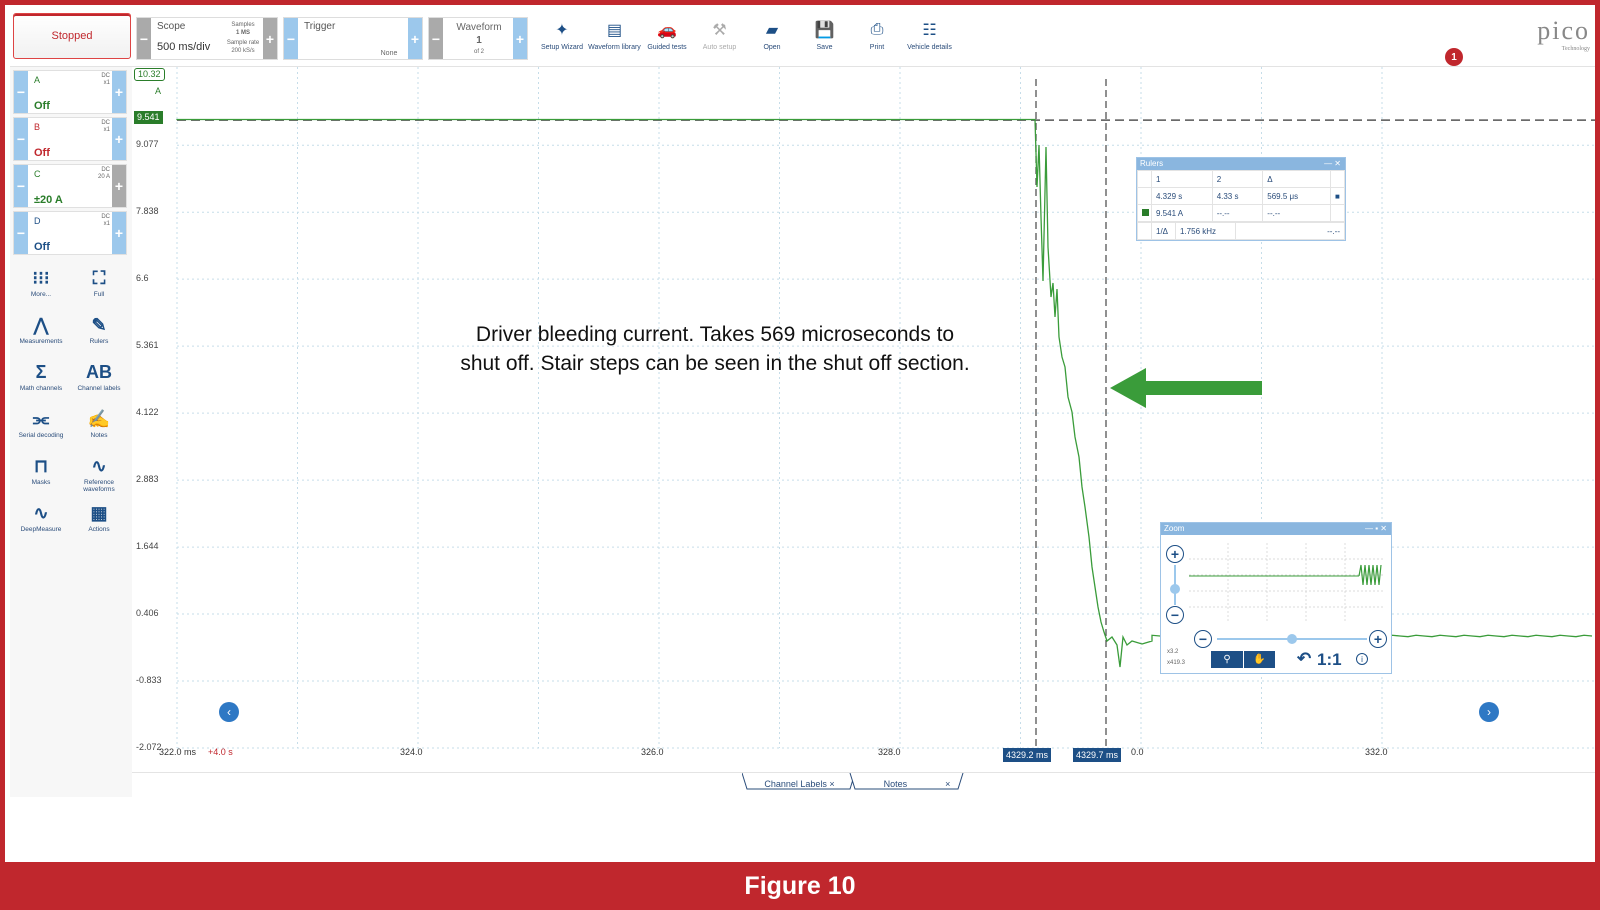  Describe the element at coordinates (99, 277) in the screenshot. I see `fullscreen-icon: ⛶` at that location.